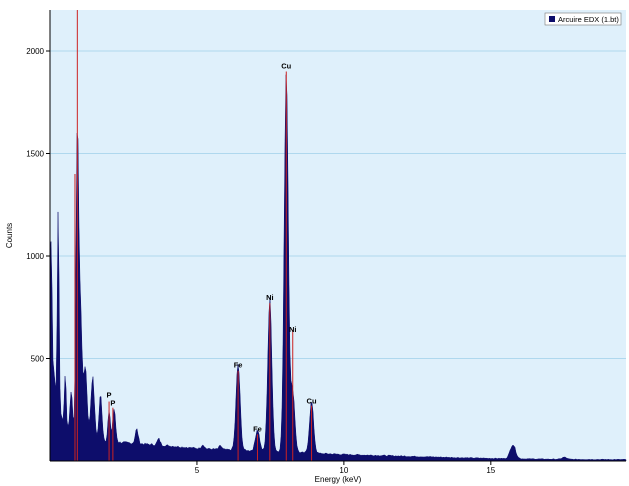 The width and height of the screenshot is (629, 486). I want to click on y-tick-label: 1500, so click(35, 154).